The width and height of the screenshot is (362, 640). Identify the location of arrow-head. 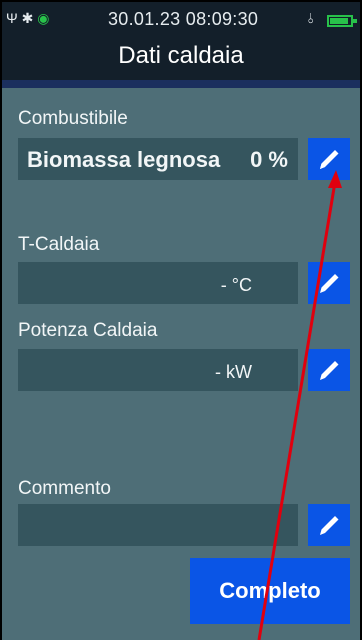
(335, 179).